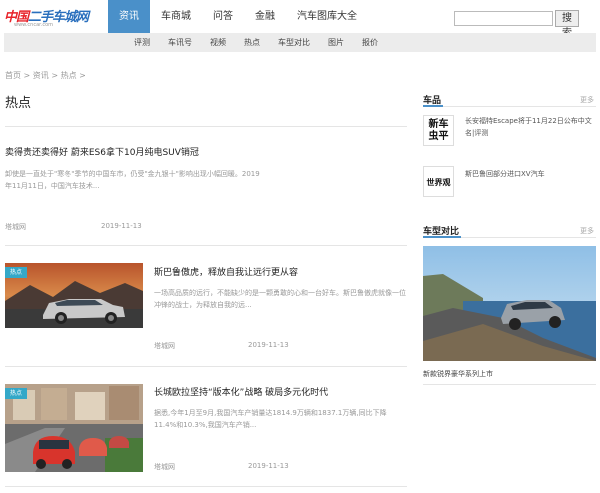 This screenshot has width=600, height=493. What do you see at coordinates (46, 17) in the screenshot?
I see `site-logo: 中国二手车城网 www.cncar.com` at bounding box center [46, 17].